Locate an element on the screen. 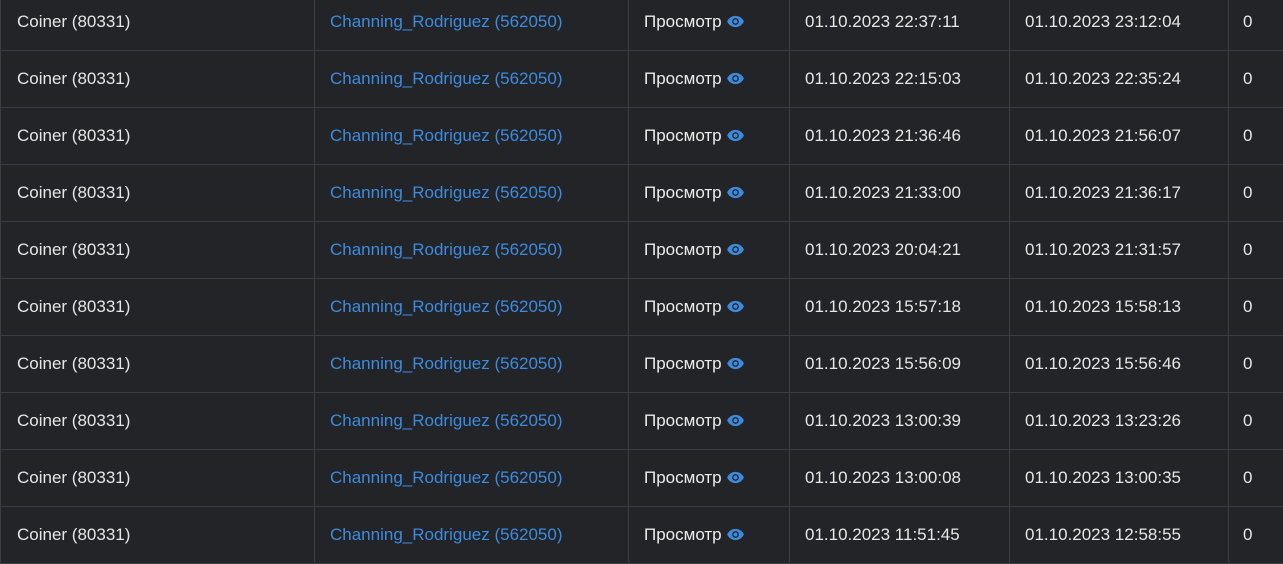 The image size is (1283, 564). end-time-cell: 01.10.2023 15:58:13 is located at coordinates (1119, 307).